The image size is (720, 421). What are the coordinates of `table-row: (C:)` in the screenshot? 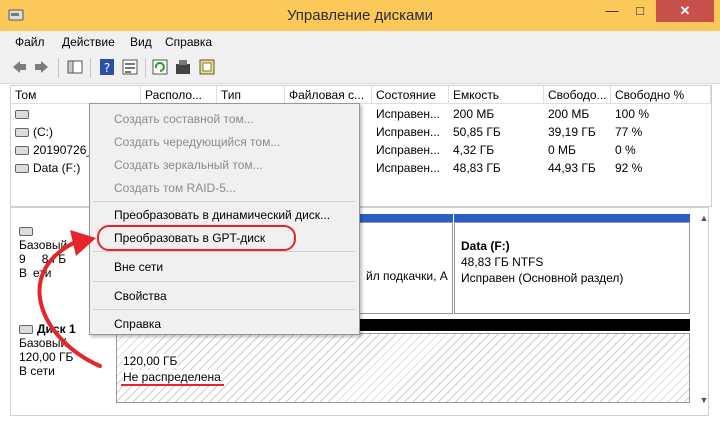 It's located at (51, 132).